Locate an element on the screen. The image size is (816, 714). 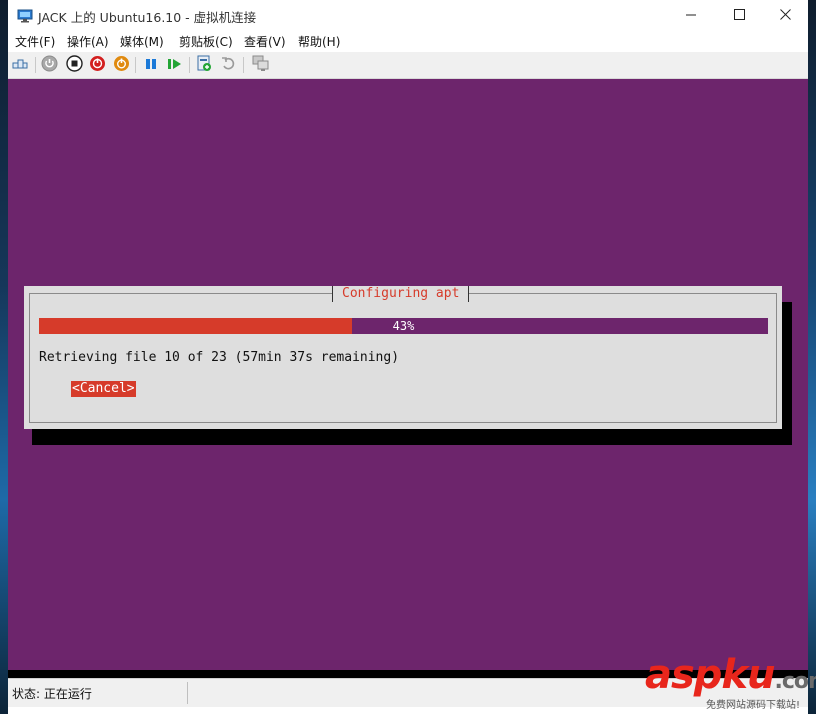
menu-action: 操作(A) is located at coordinates (88, 41).